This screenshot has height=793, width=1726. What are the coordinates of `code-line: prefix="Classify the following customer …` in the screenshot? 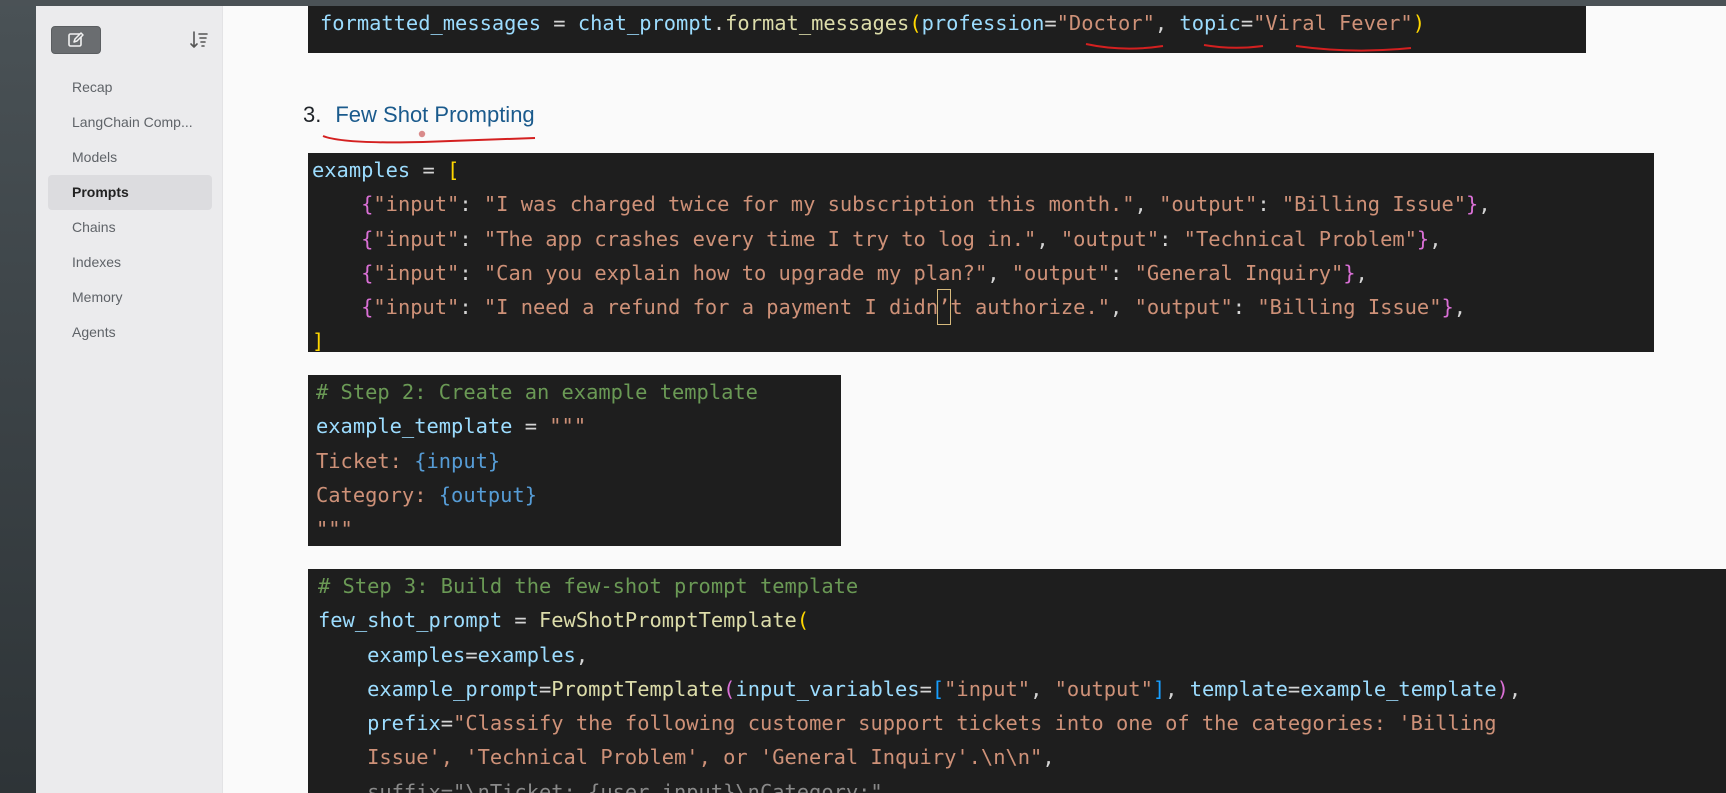 It's located at (932, 723).